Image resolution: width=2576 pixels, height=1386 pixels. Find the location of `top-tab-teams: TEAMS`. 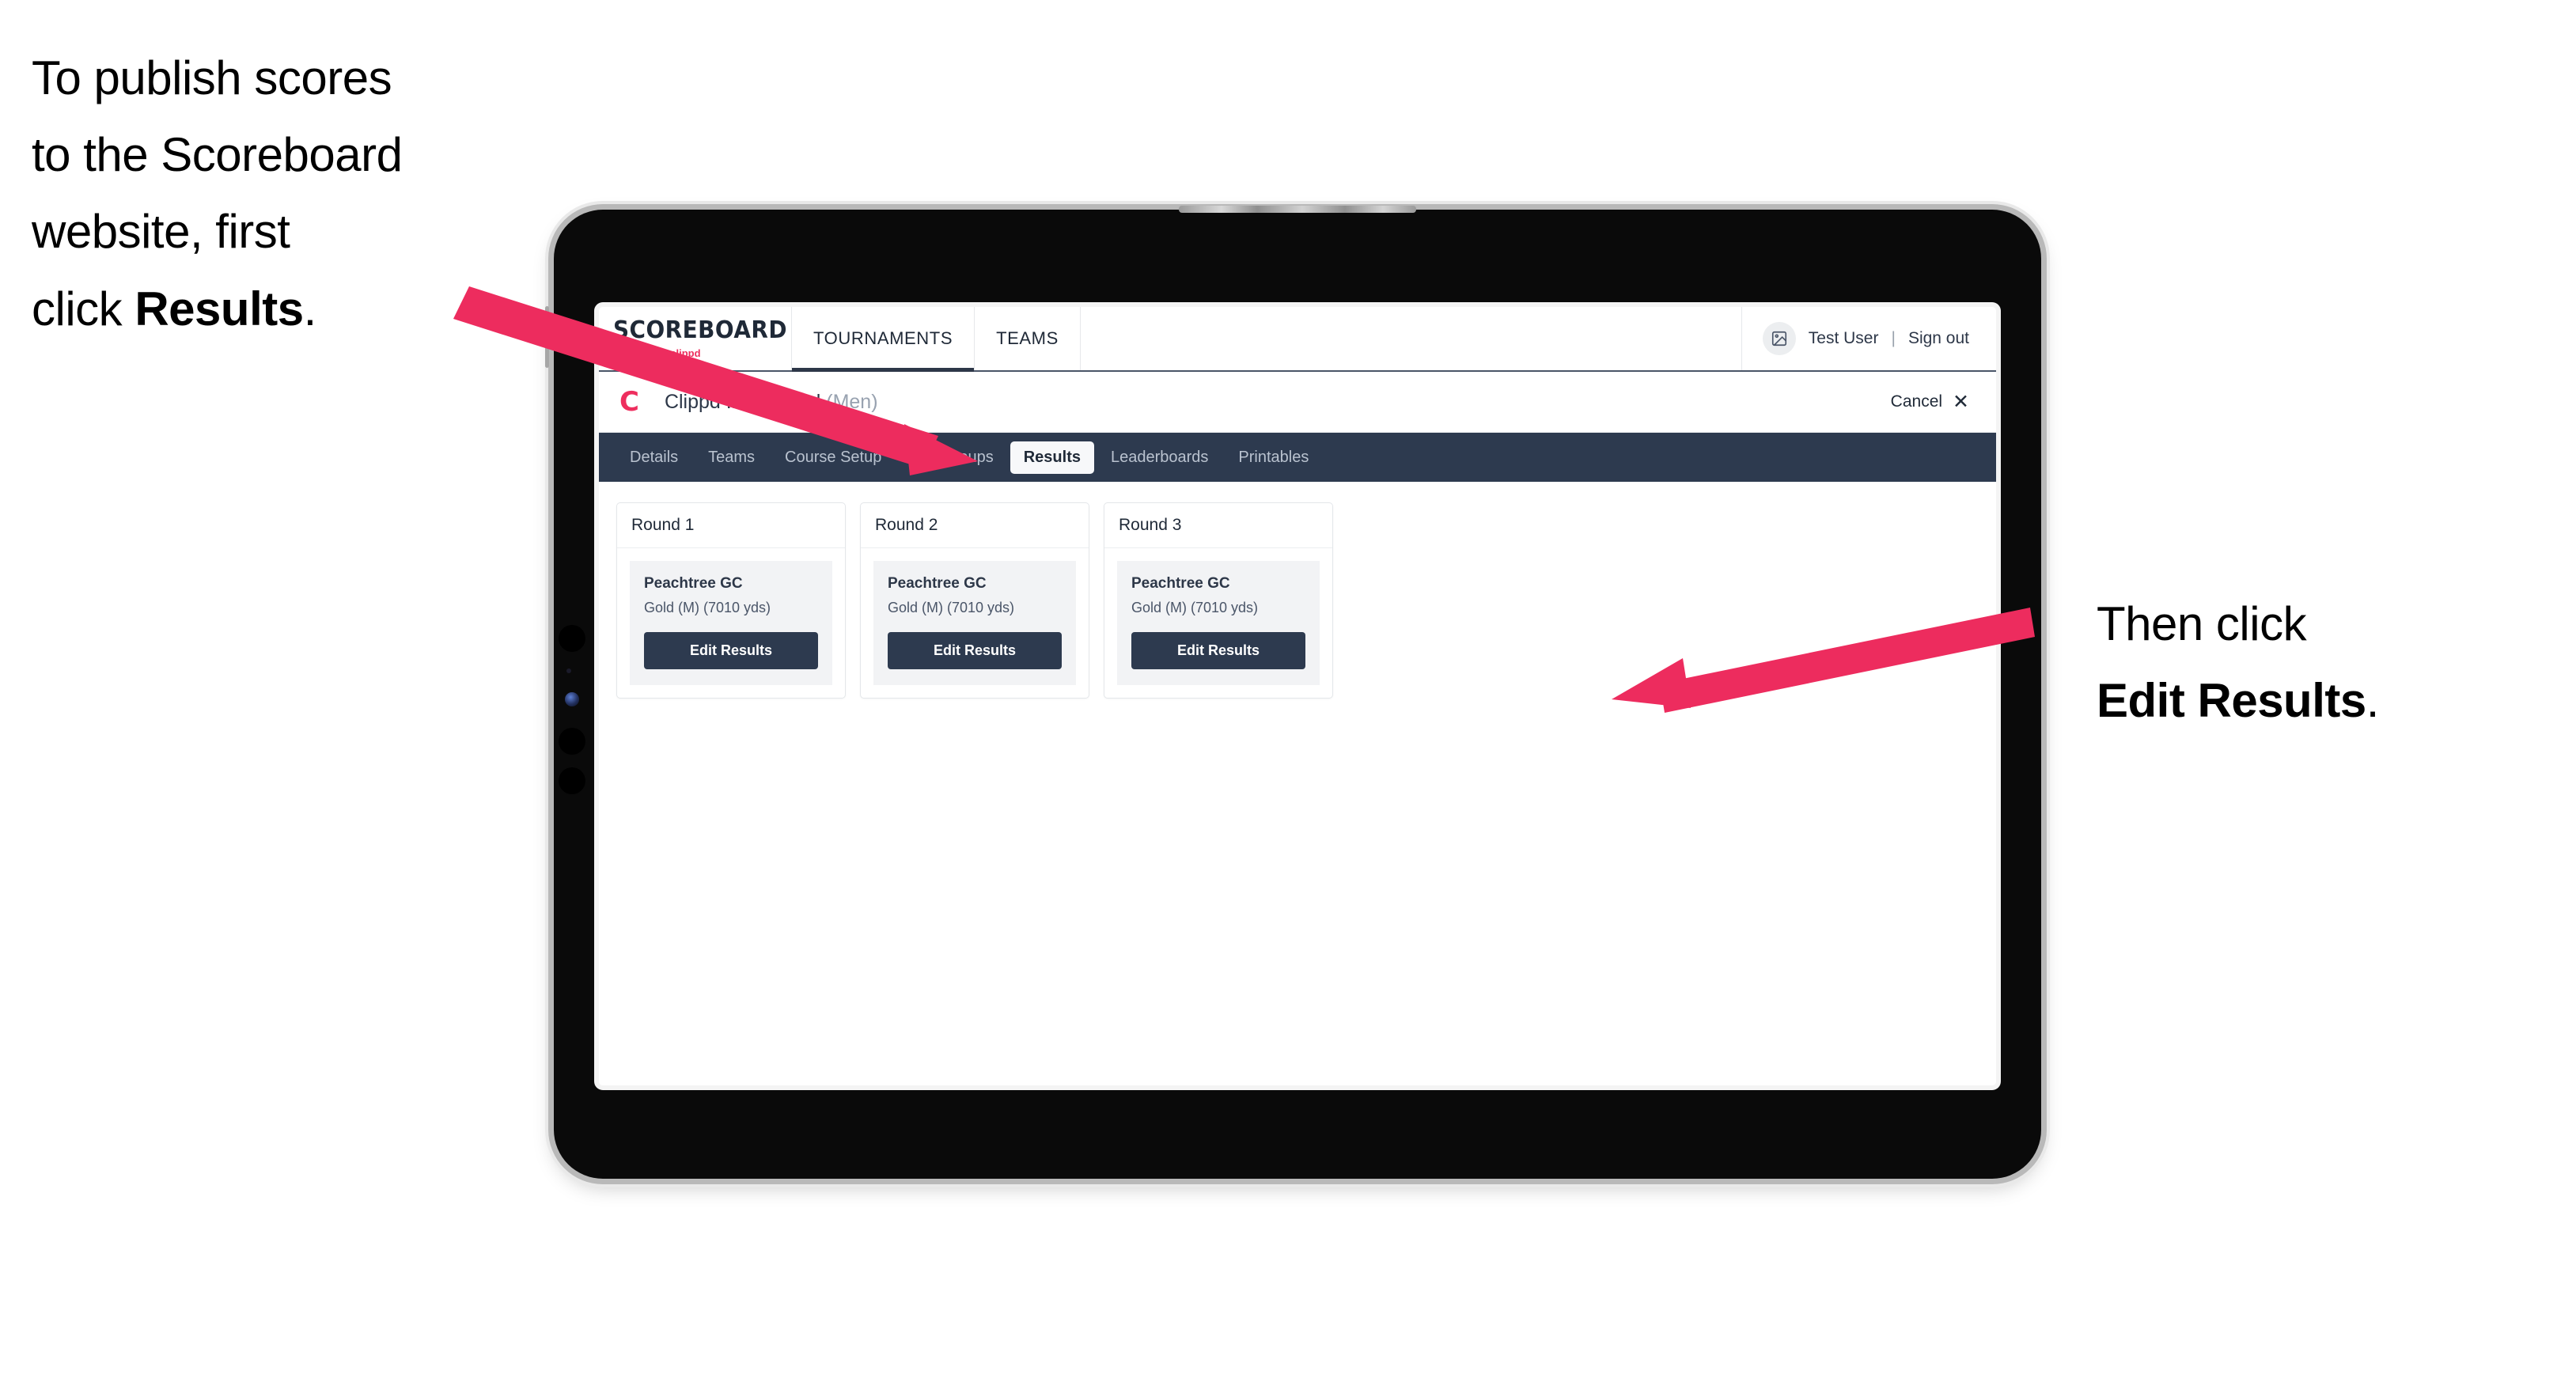

top-tab-teams: TEAMS is located at coordinates (1028, 338).